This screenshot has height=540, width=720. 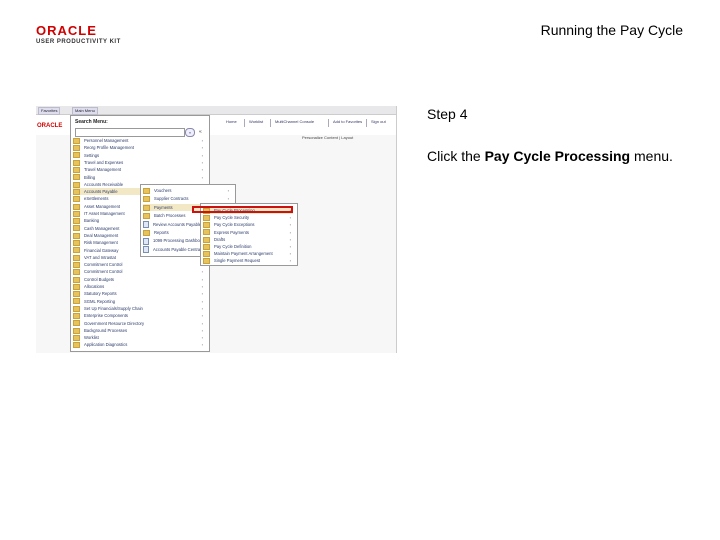 I want to click on menu-item: Government Resource Directory ›, so click(x=139, y=323).